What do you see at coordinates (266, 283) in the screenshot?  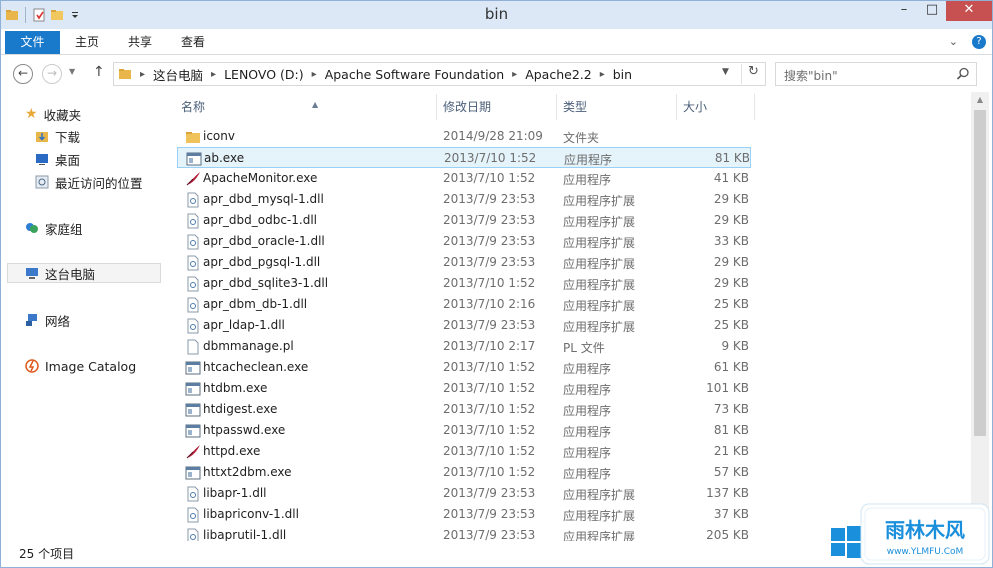 I see `file-name: apr_dbd_sqlite3-1.dll` at bounding box center [266, 283].